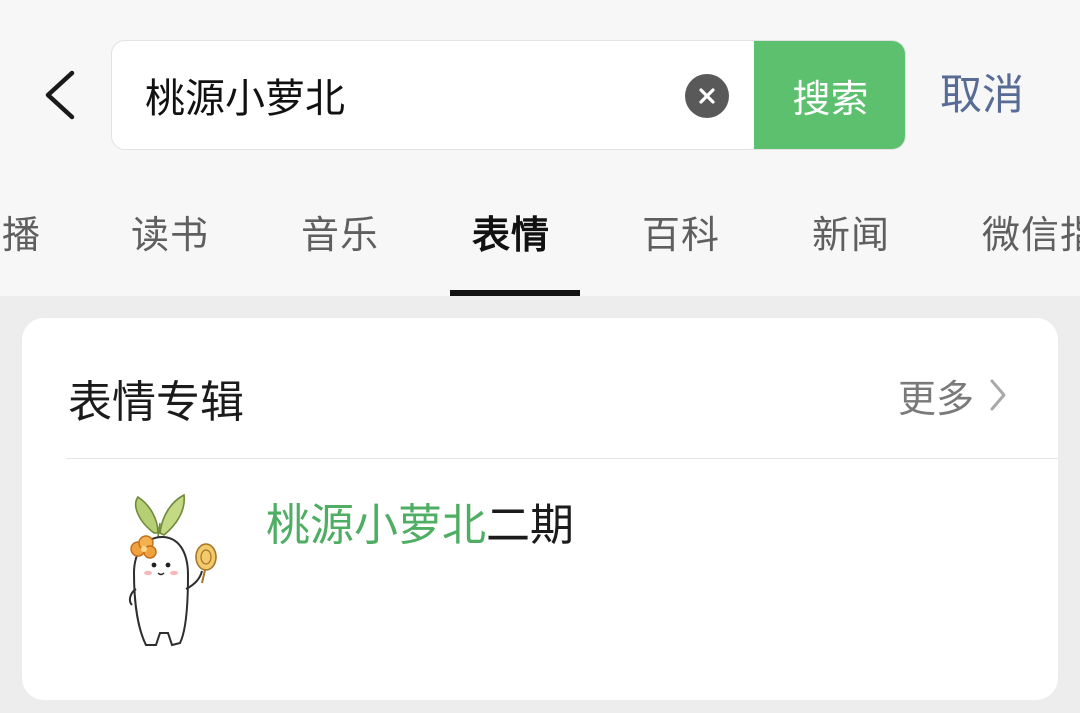 Image resolution: width=1080 pixels, height=713 pixels. What do you see at coordinates (829, 95) in the screenshot?
I see `search-button: 搜索` at bounding box center [829, 95].